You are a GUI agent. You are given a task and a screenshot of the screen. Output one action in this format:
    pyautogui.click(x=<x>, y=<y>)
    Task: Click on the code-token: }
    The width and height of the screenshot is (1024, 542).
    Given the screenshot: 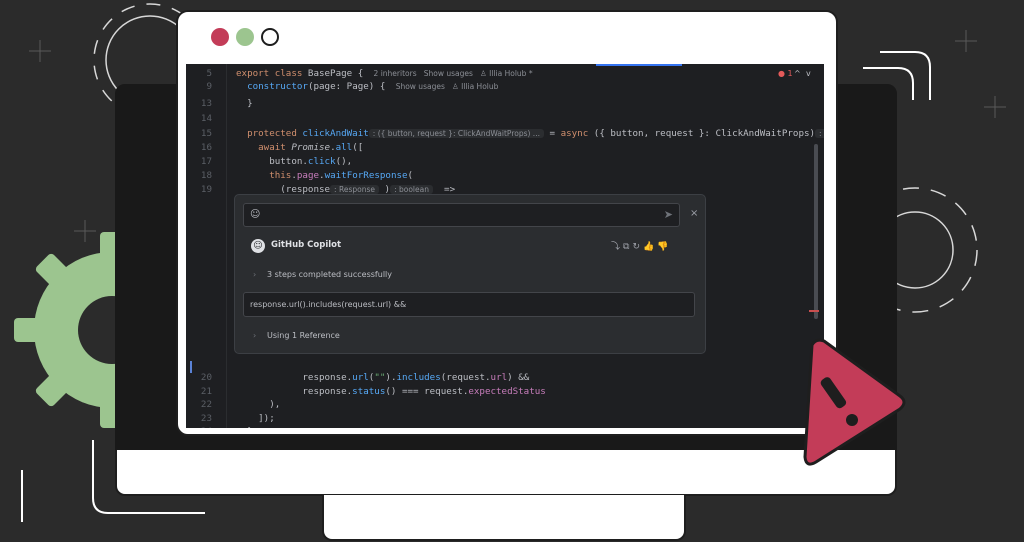 What is the action you would take?
    pyautogui.click(x=244, y=103)
    